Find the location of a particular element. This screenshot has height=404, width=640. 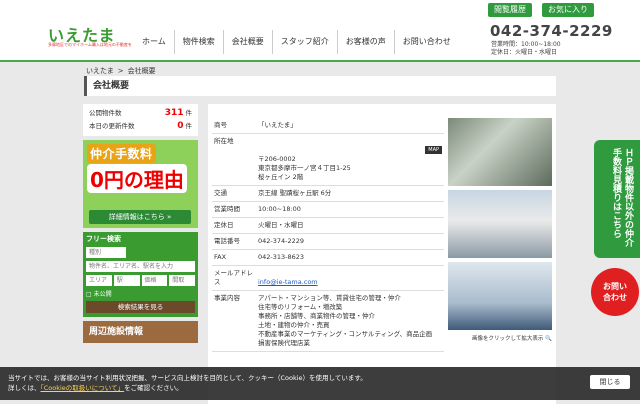

breadcrumb: いえたま > 会社概要 is located at coordinates (121, 71).